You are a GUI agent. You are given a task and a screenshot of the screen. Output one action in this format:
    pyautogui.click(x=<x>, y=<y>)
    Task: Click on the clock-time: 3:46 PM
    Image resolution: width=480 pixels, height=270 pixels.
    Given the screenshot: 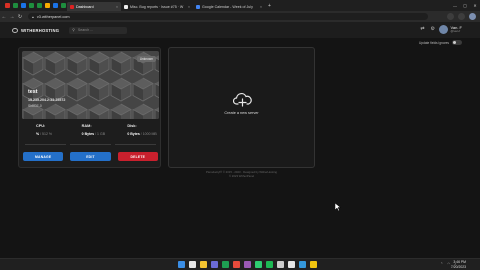 What is the action you would take?
    pyautogui.click(x=459, y=262)
    